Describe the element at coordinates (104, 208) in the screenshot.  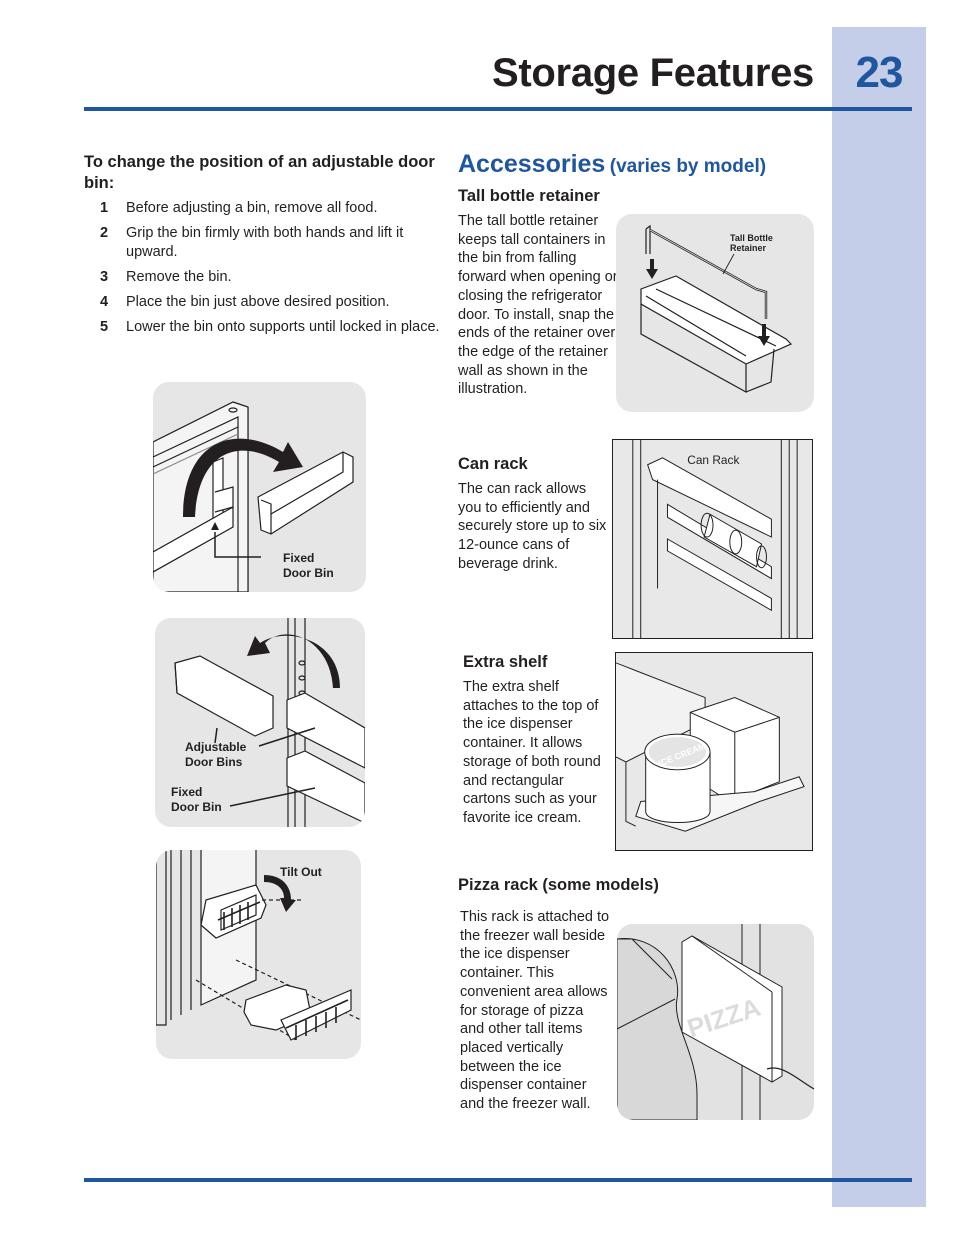
I see `step-number: 1` at that location.